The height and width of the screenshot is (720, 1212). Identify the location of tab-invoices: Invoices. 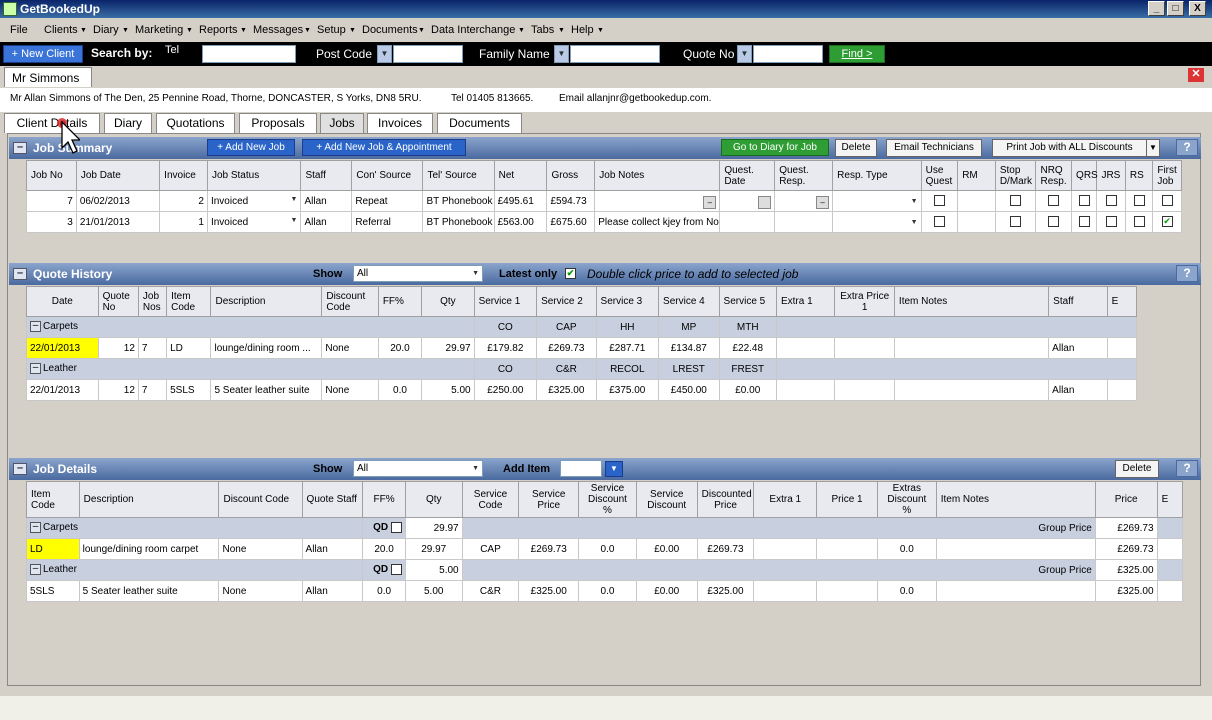
(400, 123).